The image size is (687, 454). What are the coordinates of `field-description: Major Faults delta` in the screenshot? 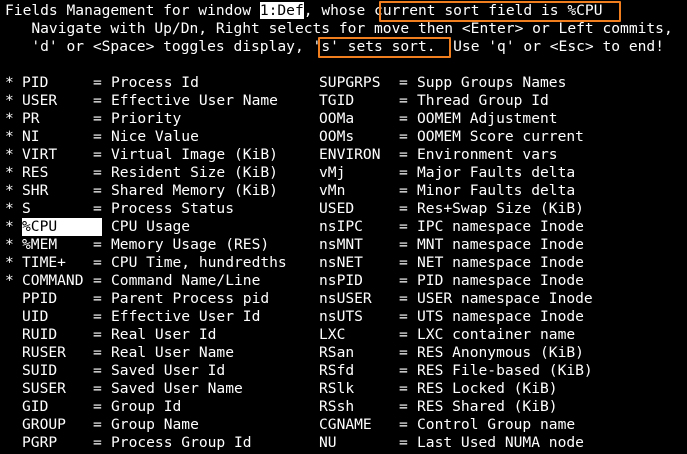 It's located at (496, 172).